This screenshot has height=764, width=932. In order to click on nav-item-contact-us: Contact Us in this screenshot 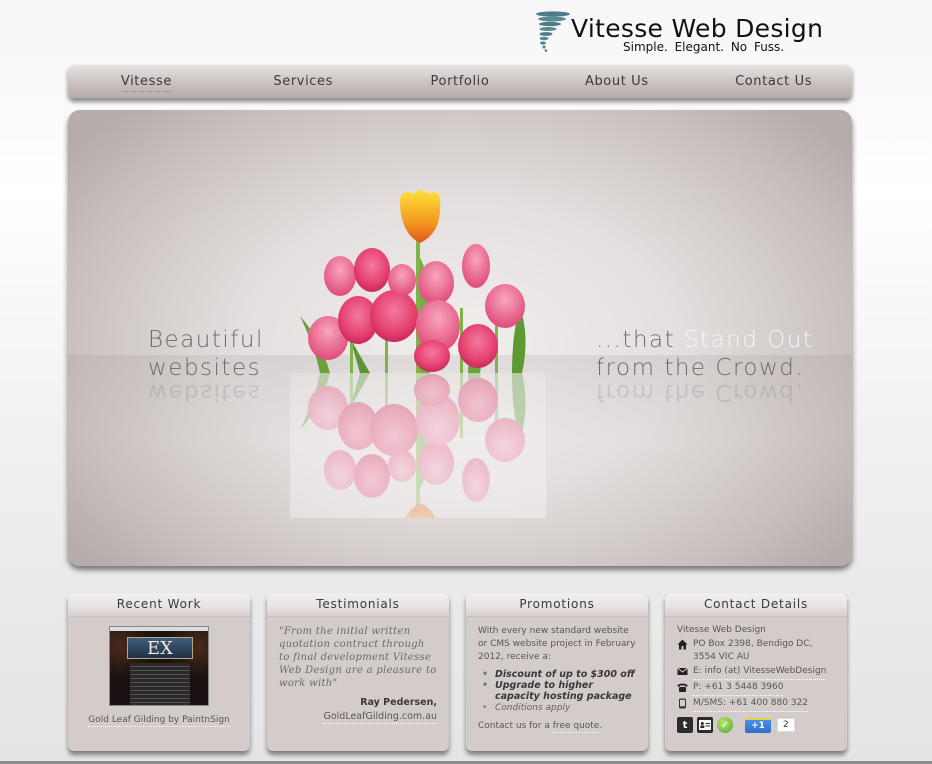, I will do `click(773, 81)`.